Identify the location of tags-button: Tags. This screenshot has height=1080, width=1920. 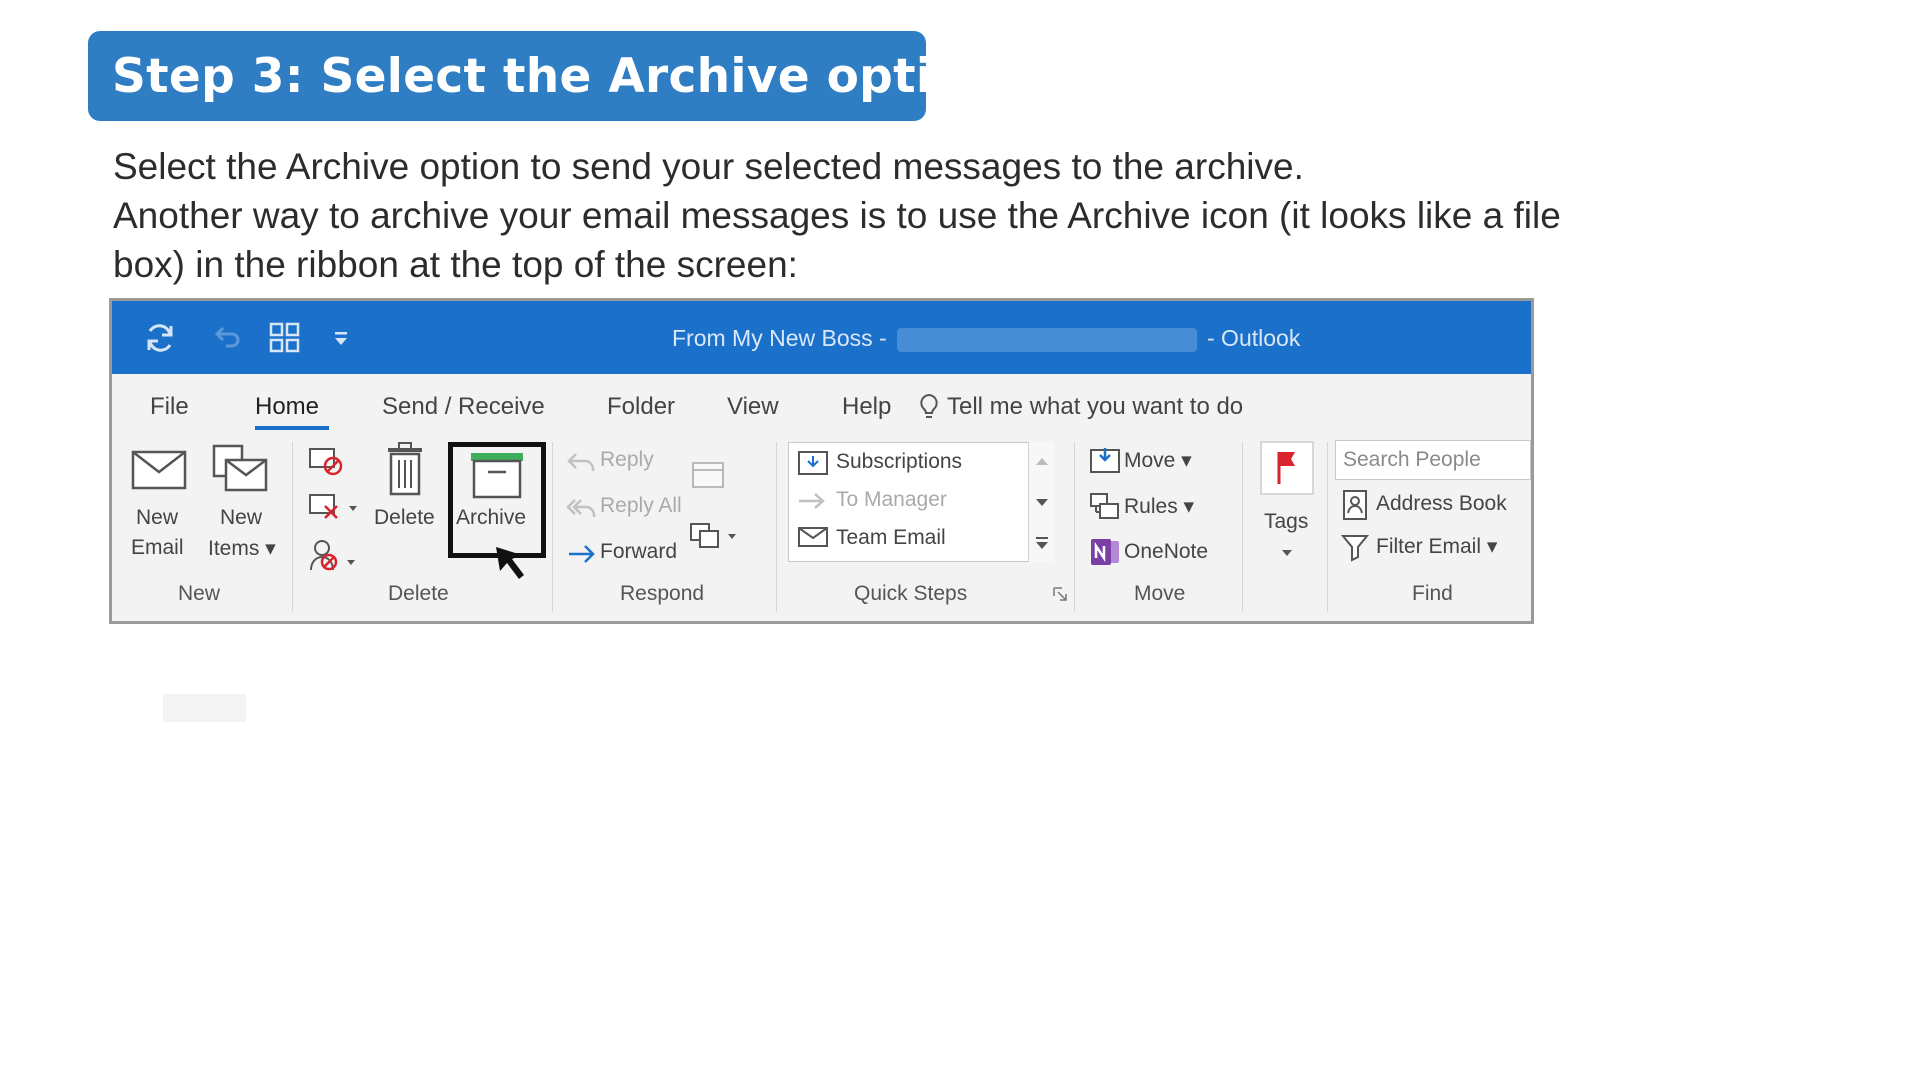
(1286, 522).